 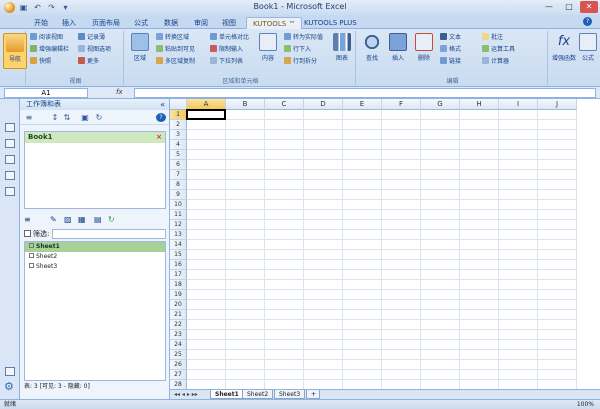 What do you see at coordinates (206, 114) in the screenshot?
I see `active-cell` at bounding box center [206, 114].